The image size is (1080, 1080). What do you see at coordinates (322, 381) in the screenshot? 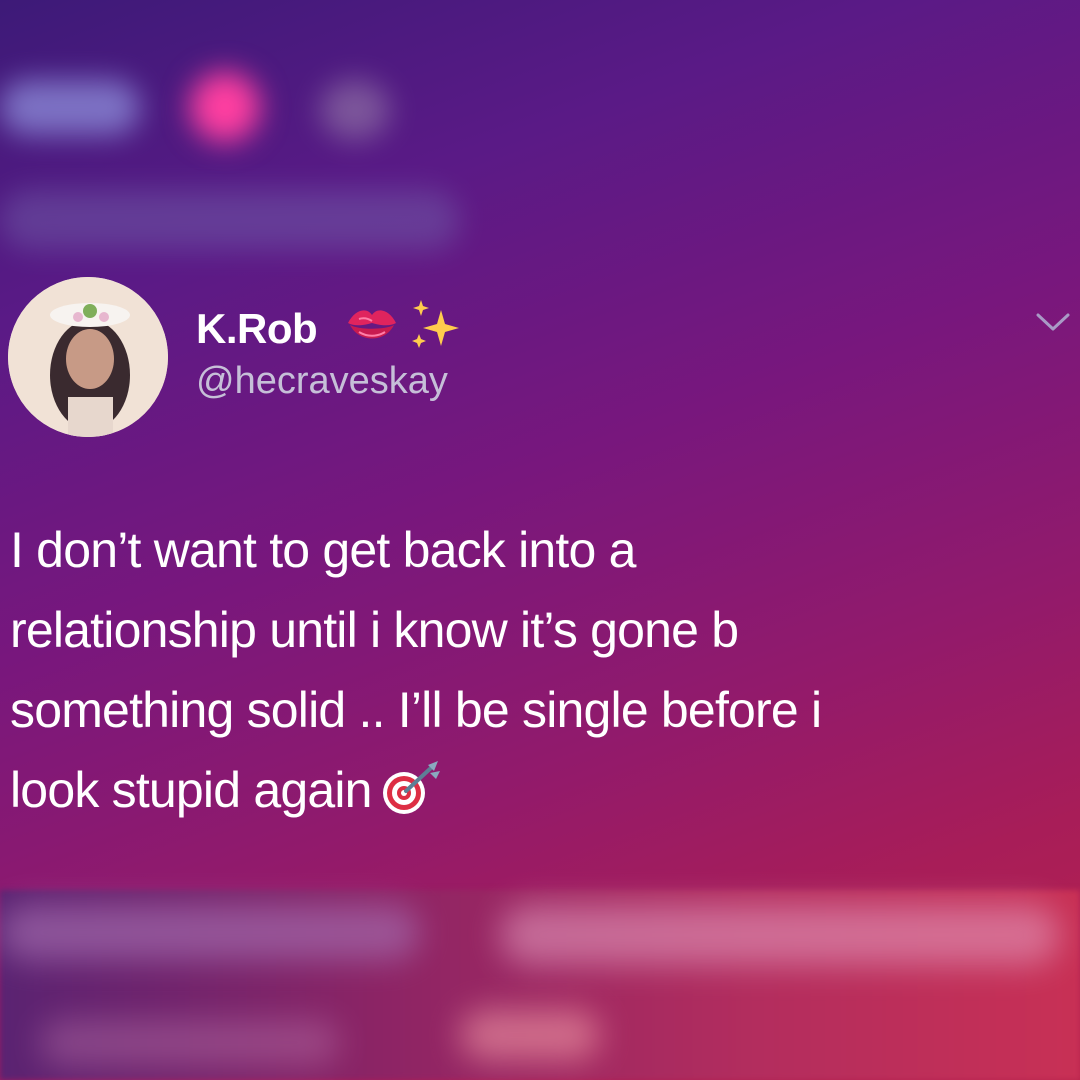
I see `author-handle: @hecraveskay` at bounding box center [322, 381].